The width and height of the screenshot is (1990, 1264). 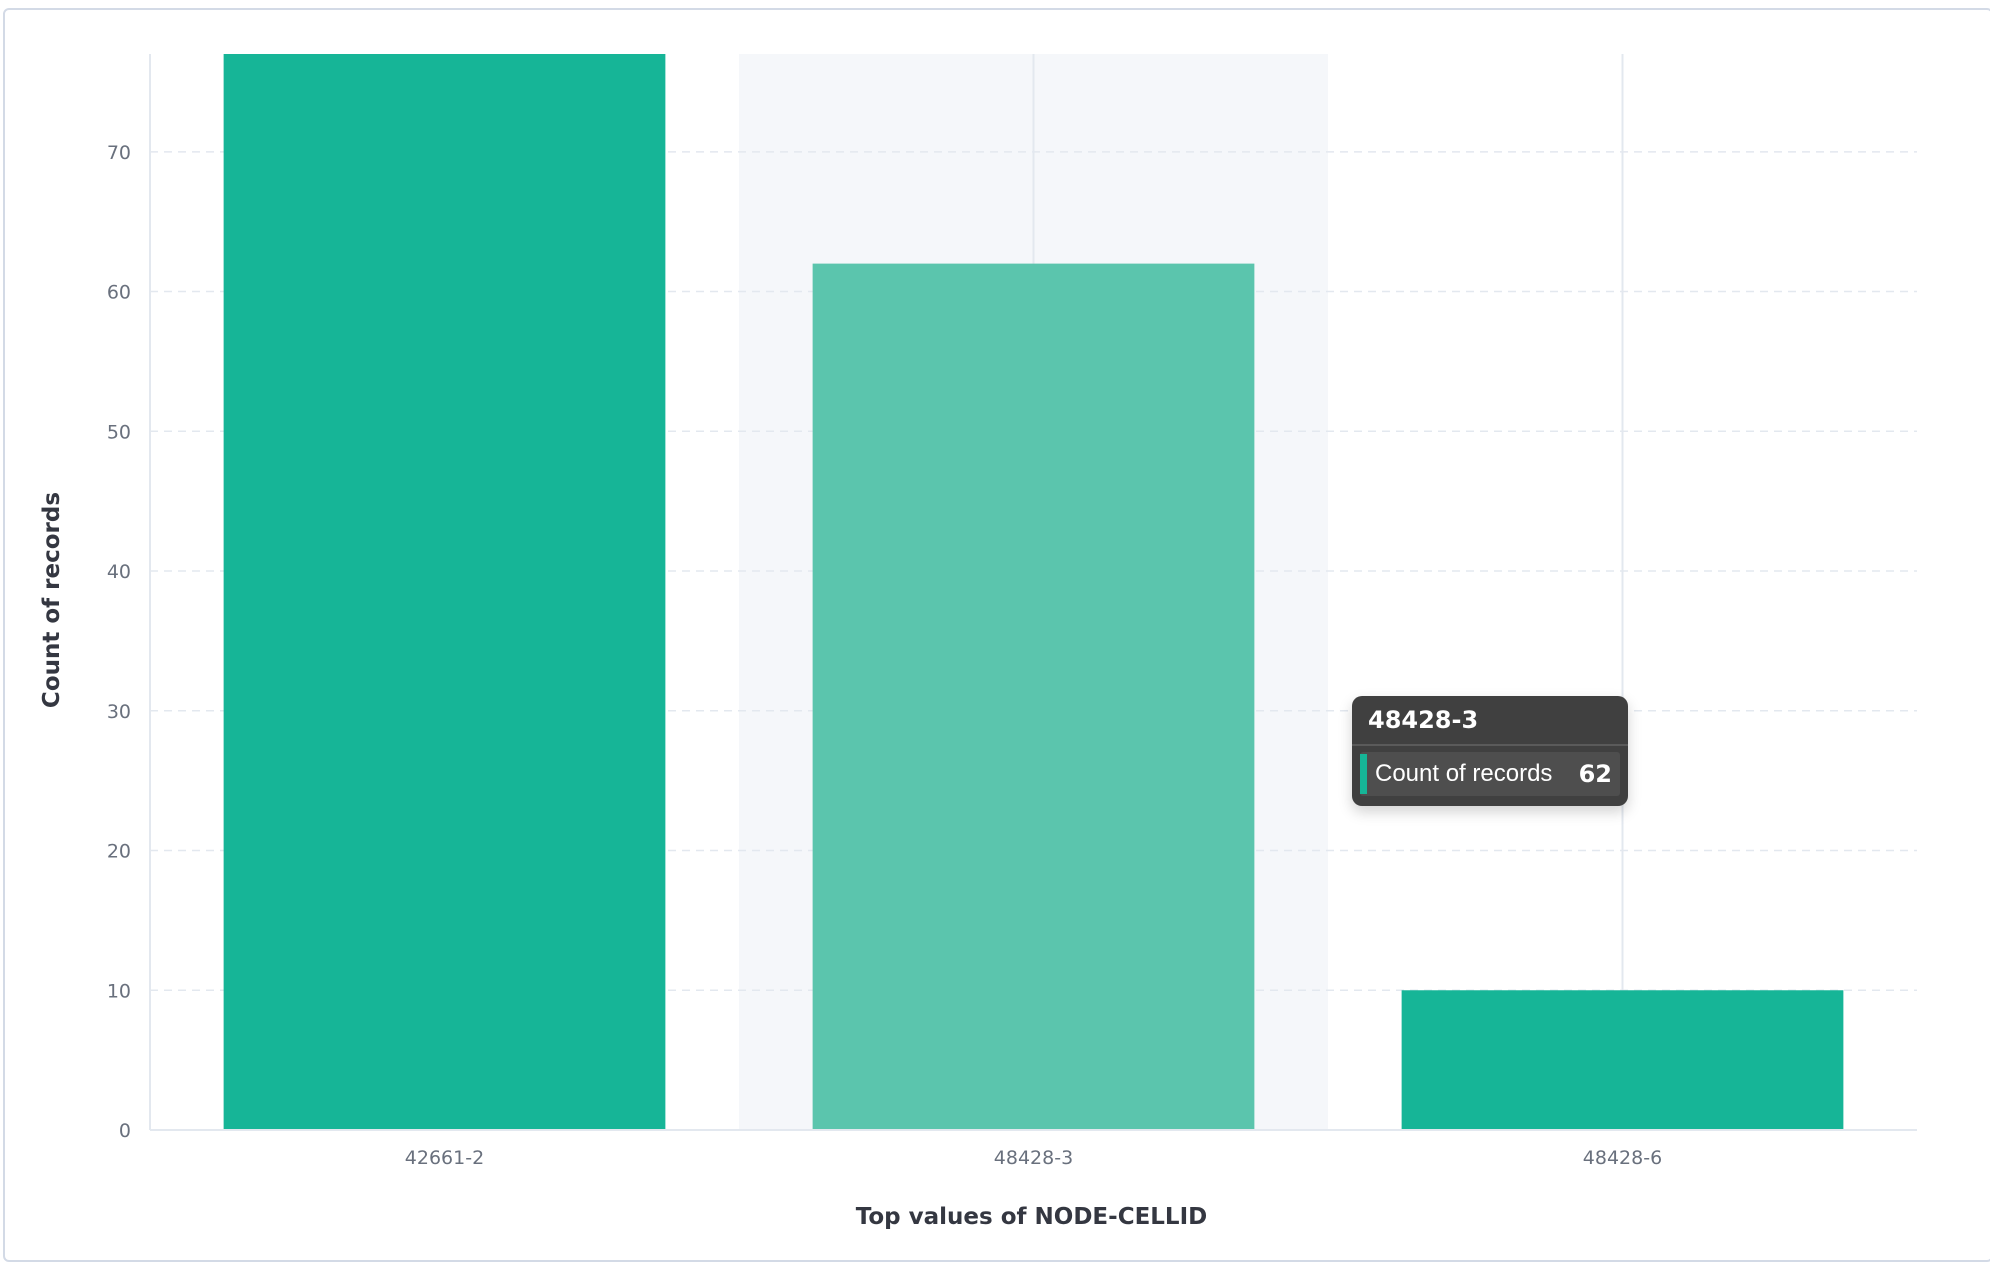 What do you see at coordinates (1032, 1217) in the screenshot?
I see `x-axis-title: Top values of NODE-CELLID` at bounding box center [1032, 1217].